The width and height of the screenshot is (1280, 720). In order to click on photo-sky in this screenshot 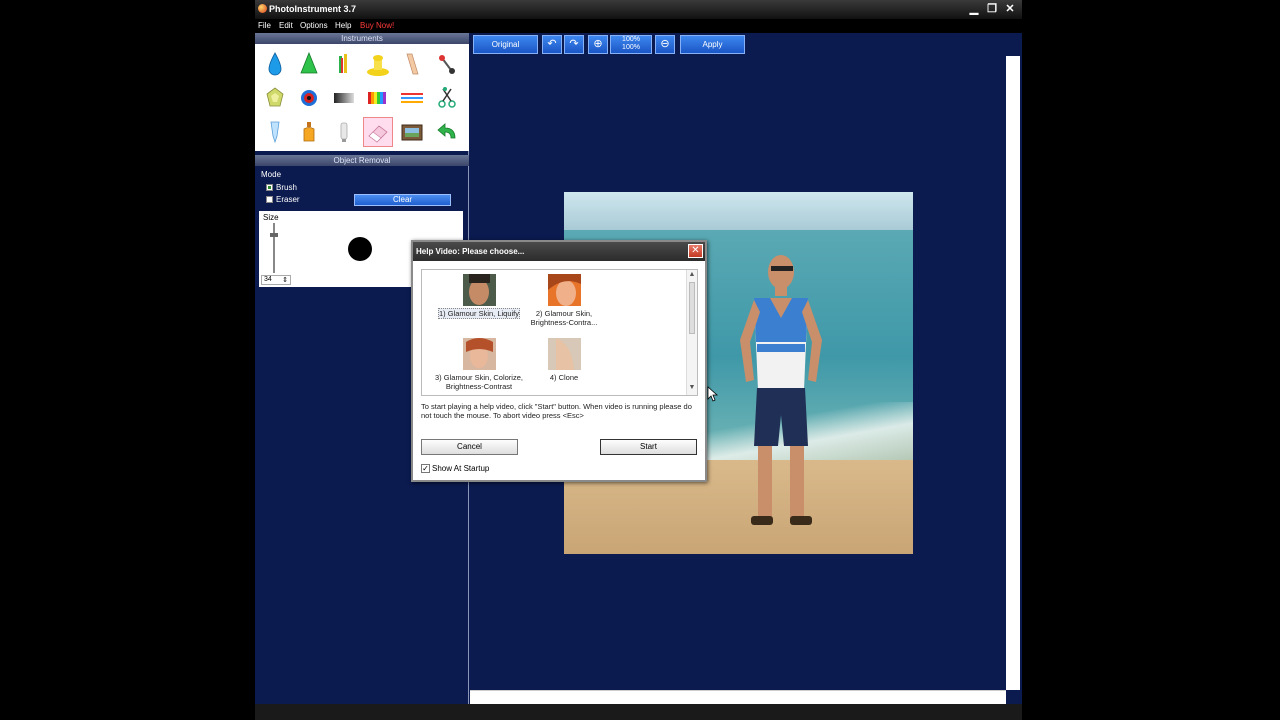, I will do `click(738, 211)`.